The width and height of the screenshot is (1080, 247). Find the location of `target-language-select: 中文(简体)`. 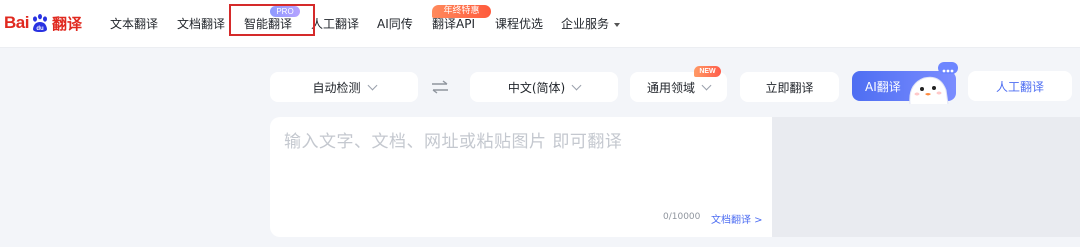

target-language-select: 中文(简体) is located at coordinates (544, 87).